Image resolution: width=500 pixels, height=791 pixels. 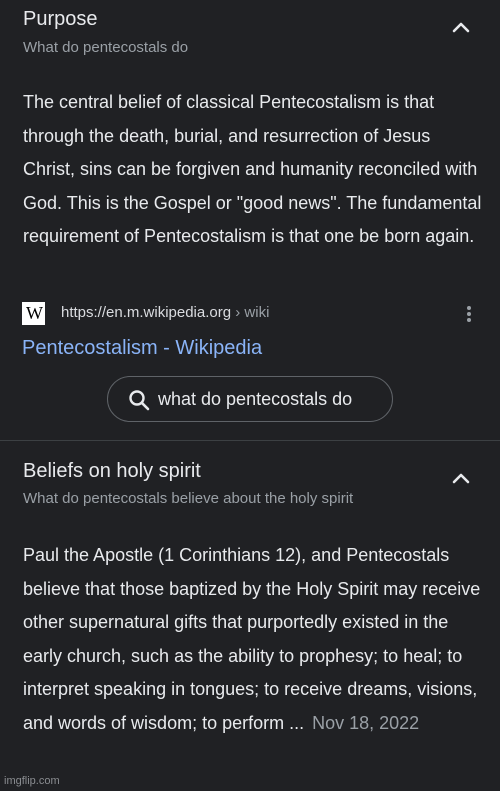 I want to click on source-url: https://en.m.wikipedia.org › wiki, so click(x=165, y=312).